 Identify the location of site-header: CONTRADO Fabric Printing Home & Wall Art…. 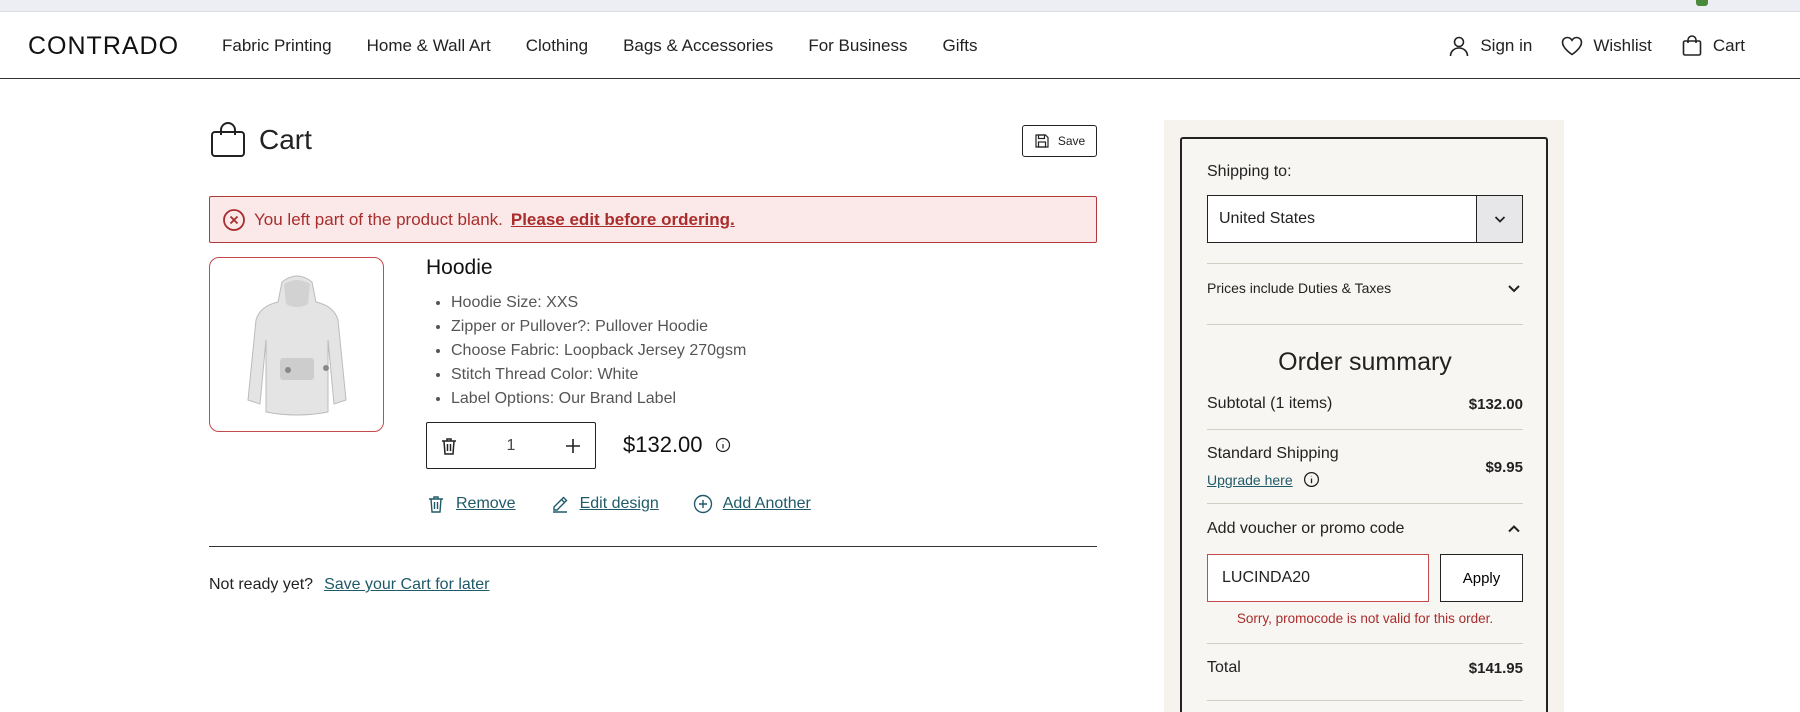
(900, 45).